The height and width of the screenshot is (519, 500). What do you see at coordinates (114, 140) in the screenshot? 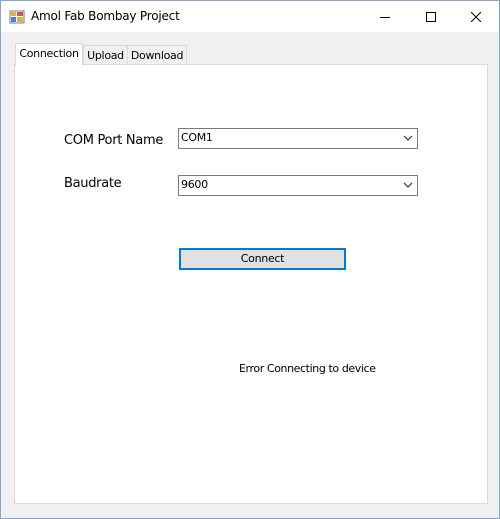
I see `com-port-label: COM Port Name` at bounding box center [114, 140].